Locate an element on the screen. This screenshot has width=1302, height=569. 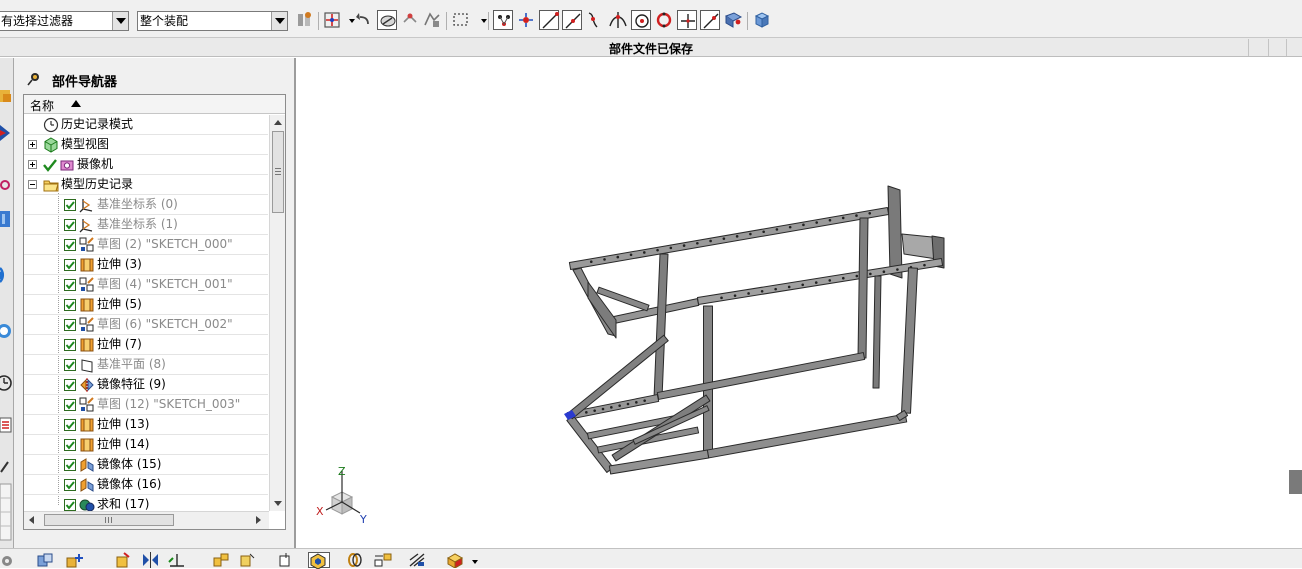
clearance-analysis-icon is located at coordinates (455, 560).